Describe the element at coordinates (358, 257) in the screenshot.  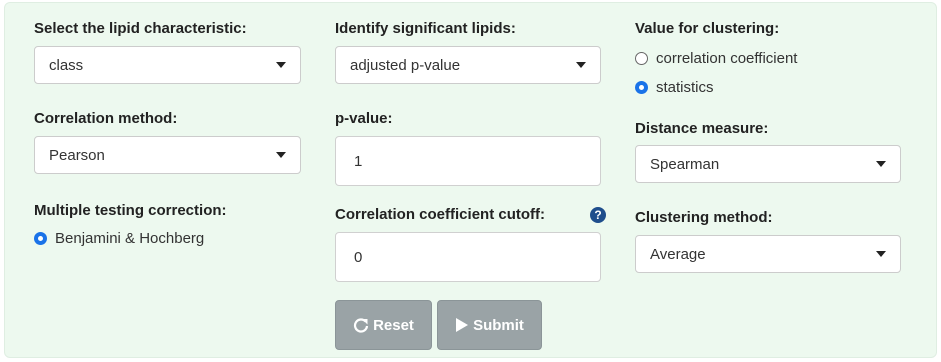
I see `cutoff-text: 0` at that location.